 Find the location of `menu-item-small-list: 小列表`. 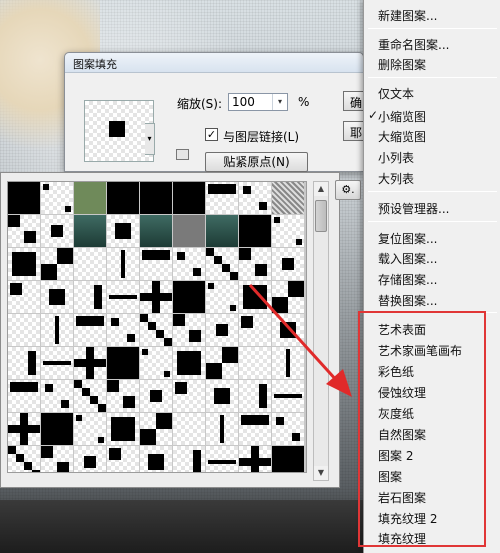

menu-item-small-list: 小列表 is located at coordinates (396, 157).